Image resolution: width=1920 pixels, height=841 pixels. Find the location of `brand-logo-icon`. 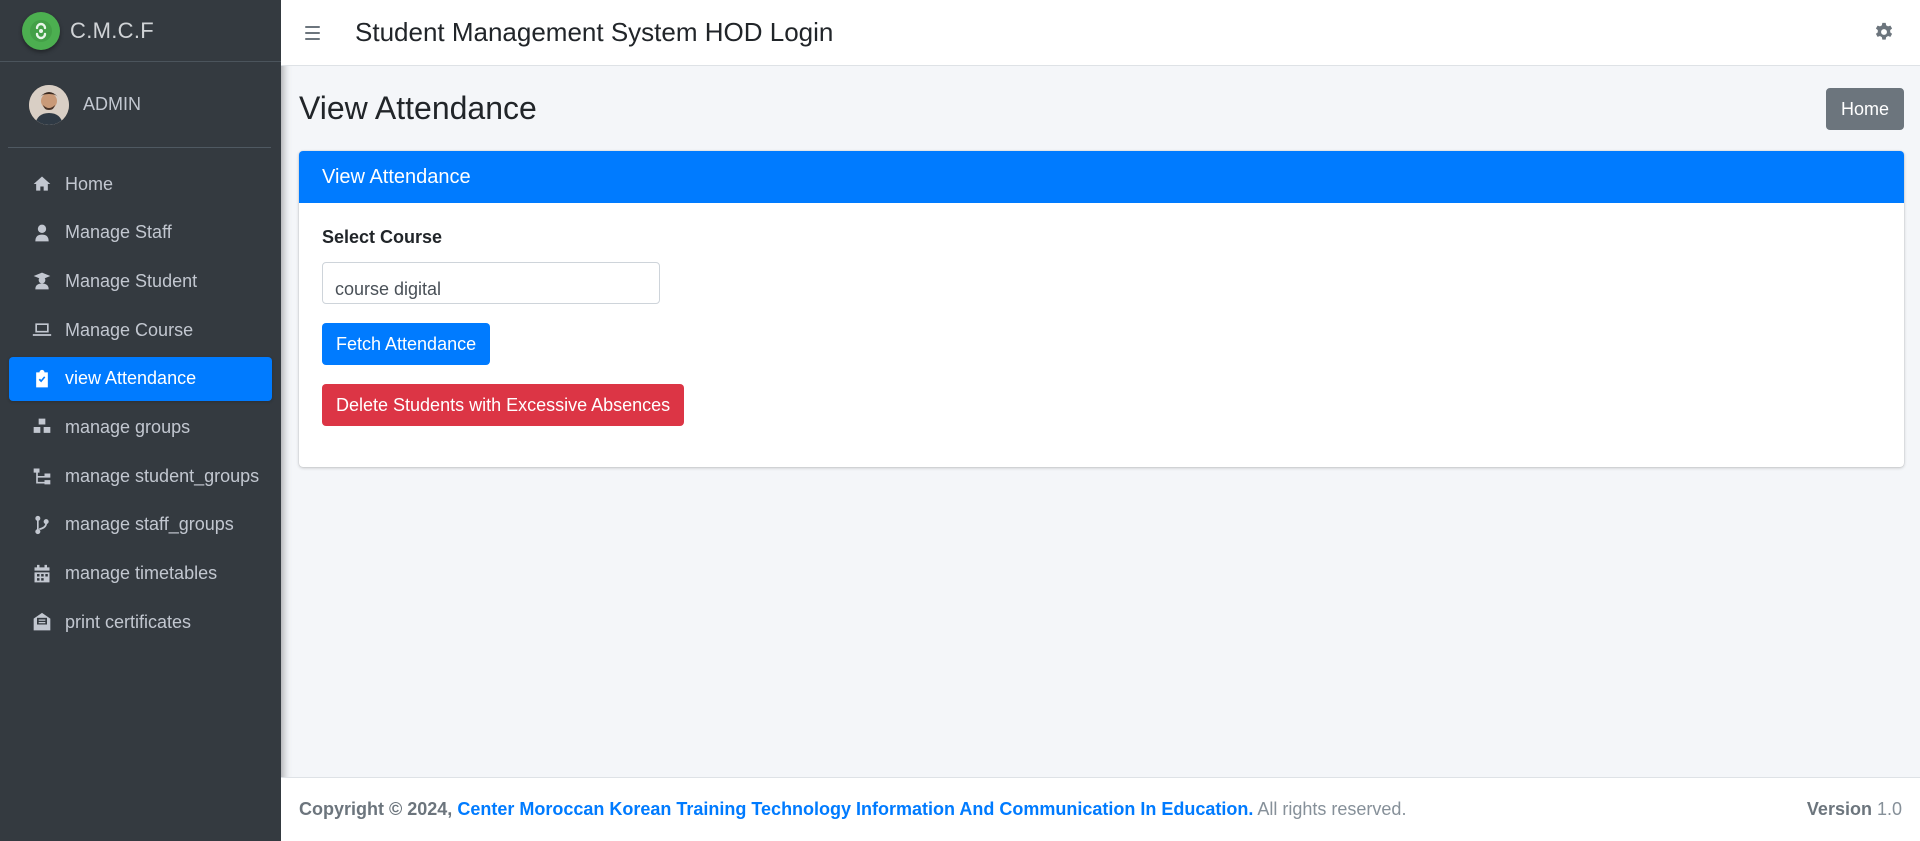

brand-logo-icon is located at coordinates (41, 30).